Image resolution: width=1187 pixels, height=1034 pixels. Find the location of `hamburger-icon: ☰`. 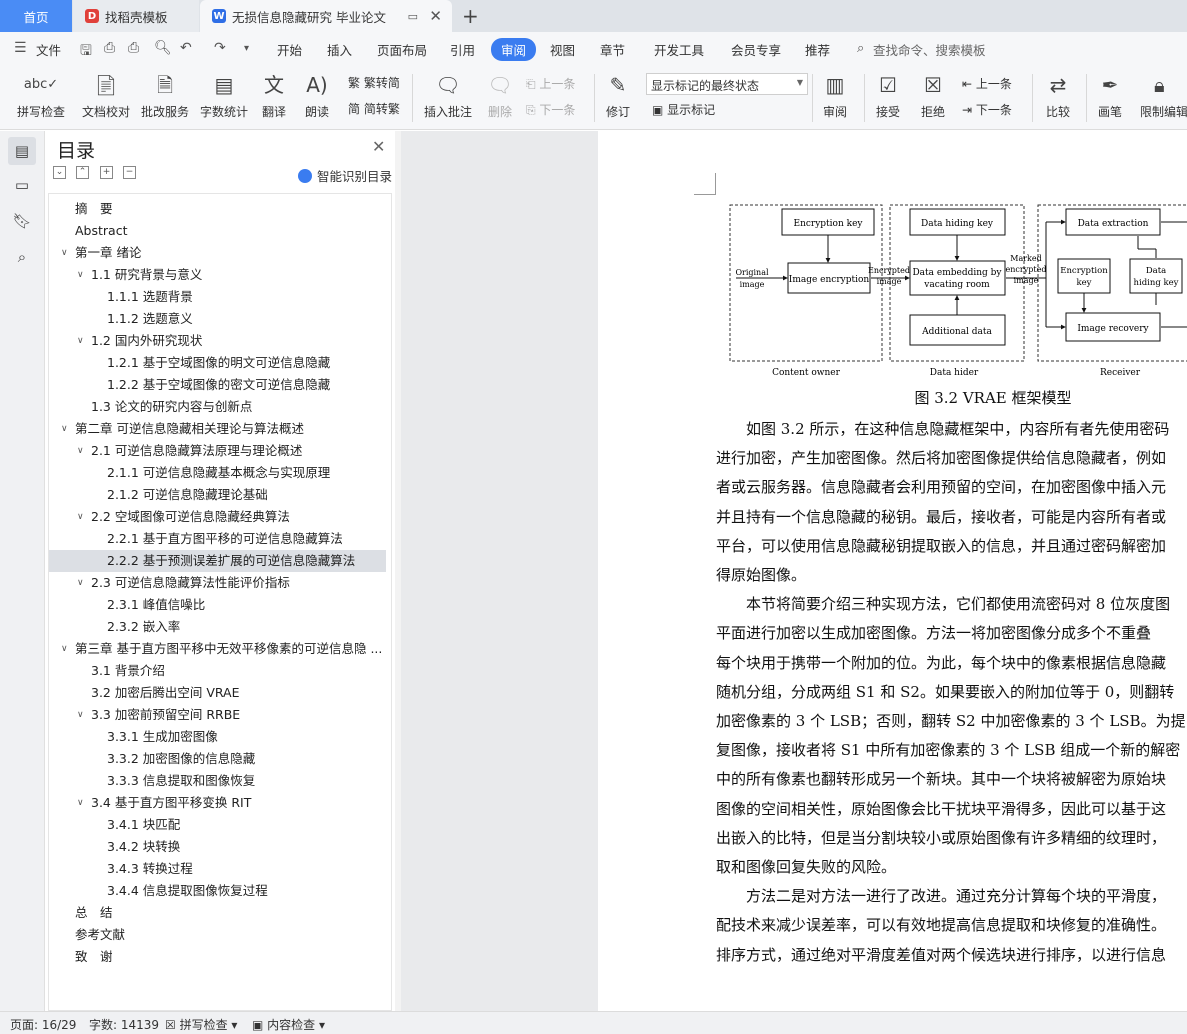

hamburger-icon: ☰ is located at coordinates (20, 48).